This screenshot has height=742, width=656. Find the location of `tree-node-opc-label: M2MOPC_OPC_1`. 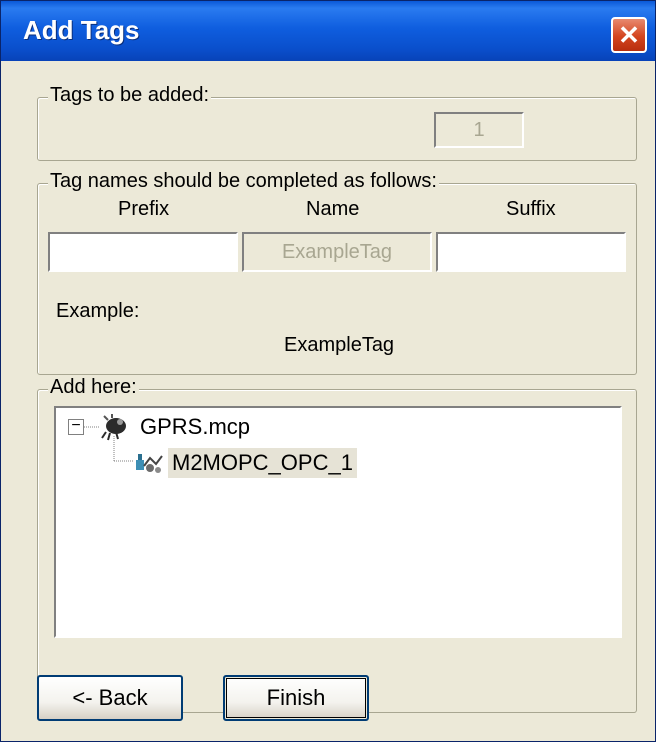

tree-node-opc-label: M2MOPC_OPC_1 is located at coordinates (262, 463).